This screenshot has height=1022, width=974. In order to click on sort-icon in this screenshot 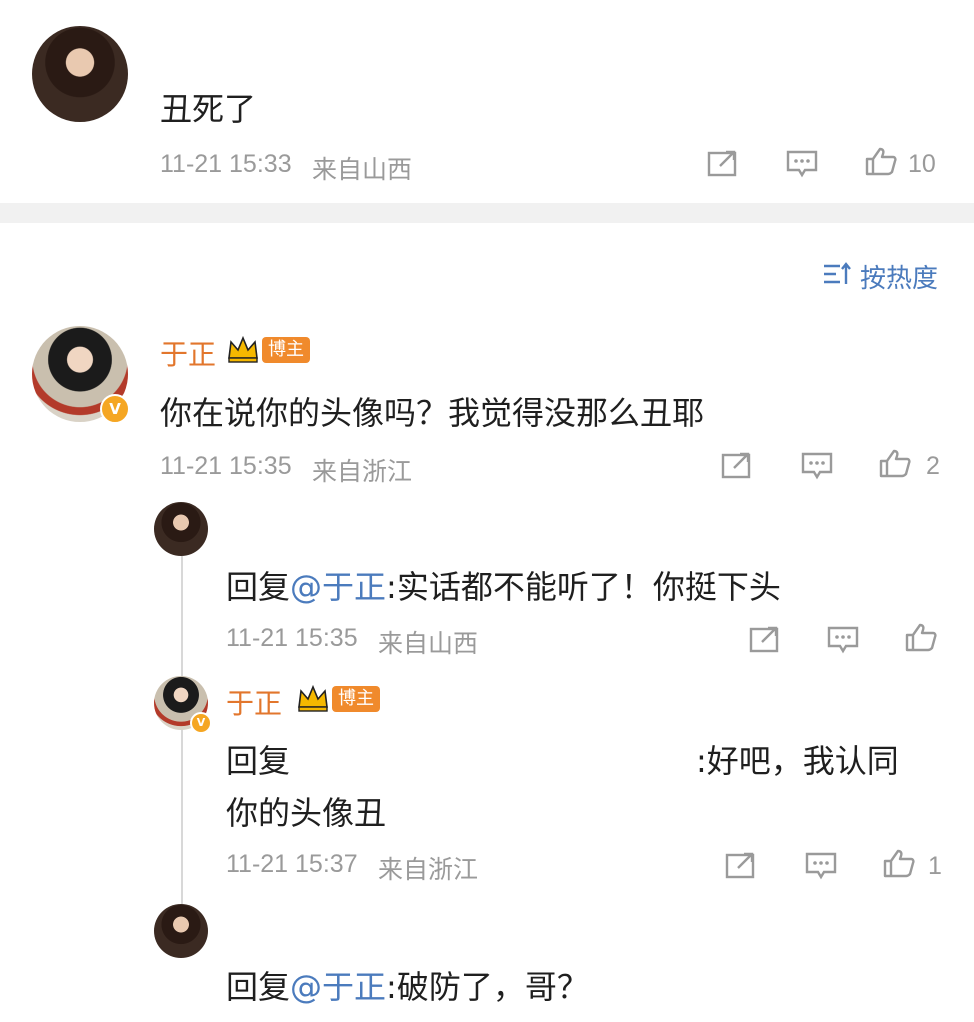, I will do `click(837, 274)`.